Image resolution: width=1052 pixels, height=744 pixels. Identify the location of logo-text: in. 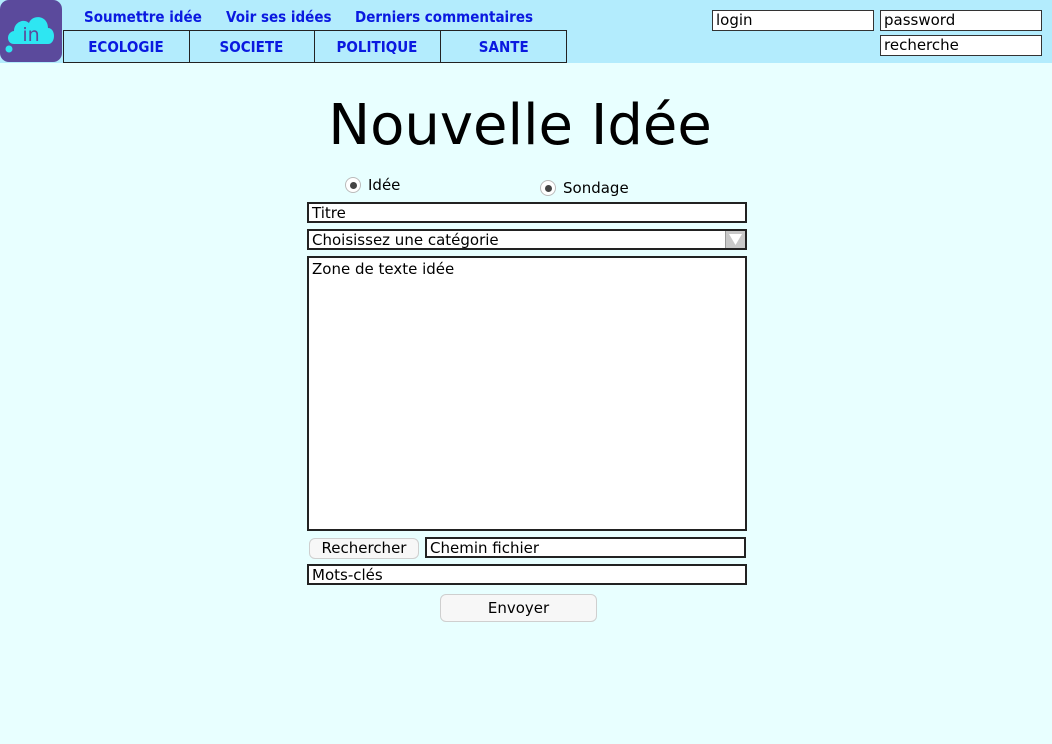
(30, 35).